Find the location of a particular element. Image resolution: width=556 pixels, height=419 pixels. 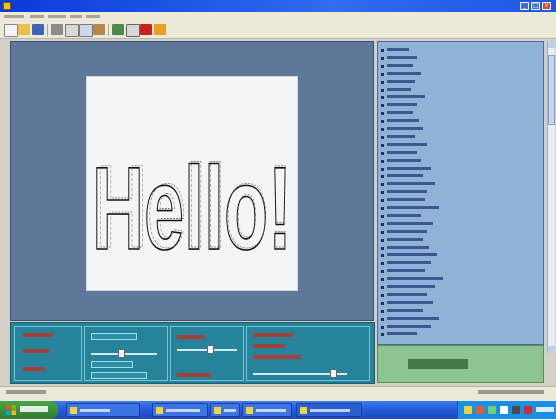

stop-icon is located at coordinates (160, 29).